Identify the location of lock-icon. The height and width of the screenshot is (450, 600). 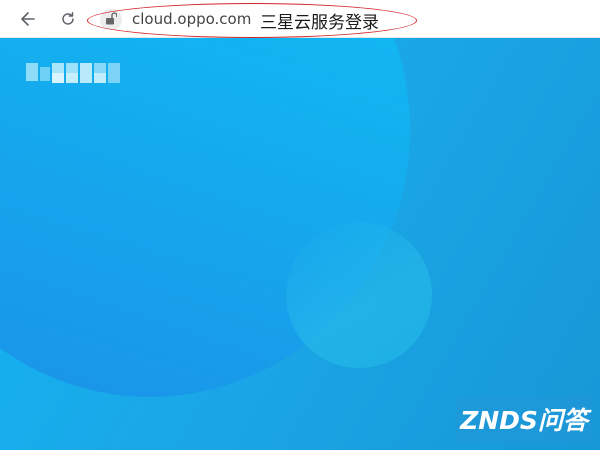
(111, 19).